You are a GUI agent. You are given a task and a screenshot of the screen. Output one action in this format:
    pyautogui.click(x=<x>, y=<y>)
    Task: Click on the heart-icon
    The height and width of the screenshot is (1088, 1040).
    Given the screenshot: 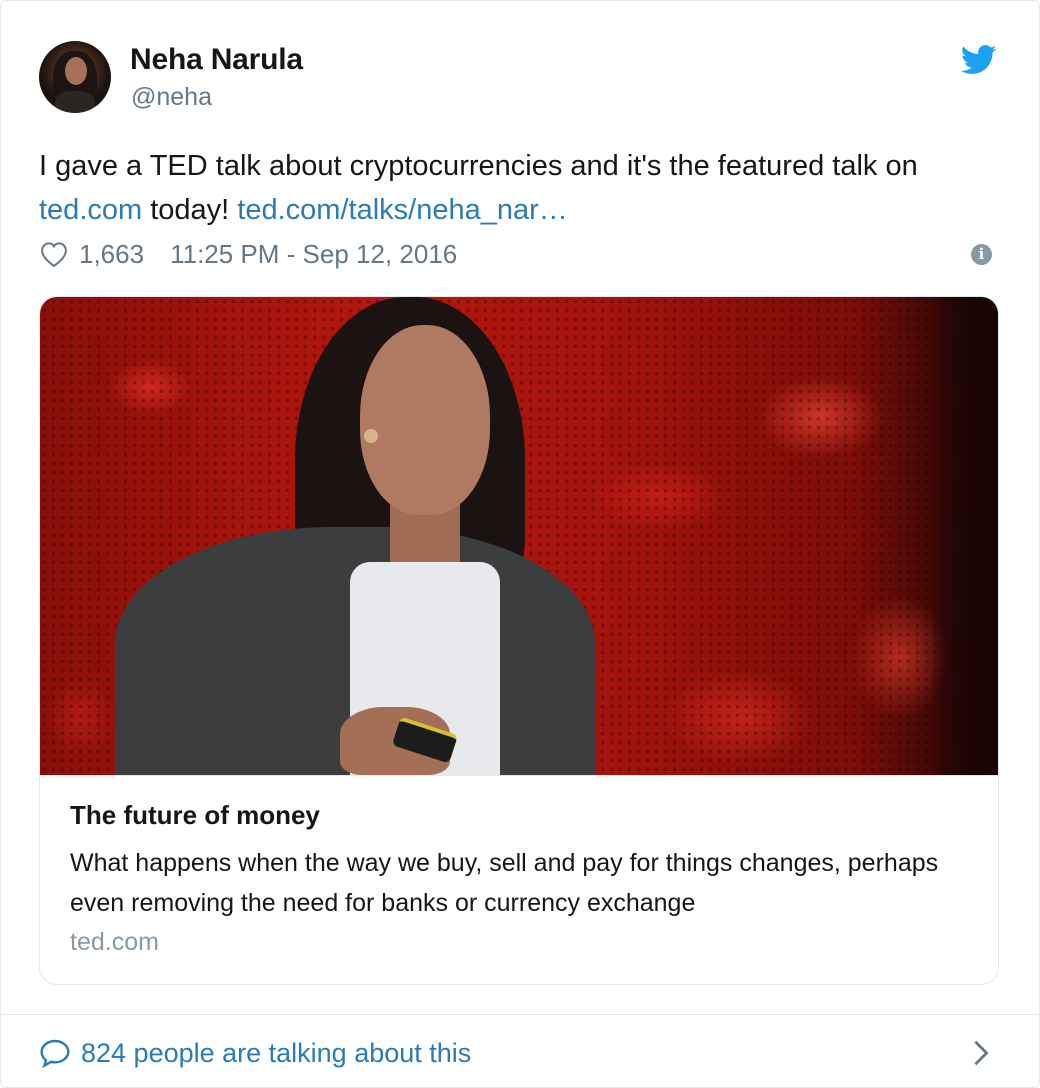 What is the action you would take?
    pyautogui.click(x=54, y=254)
    